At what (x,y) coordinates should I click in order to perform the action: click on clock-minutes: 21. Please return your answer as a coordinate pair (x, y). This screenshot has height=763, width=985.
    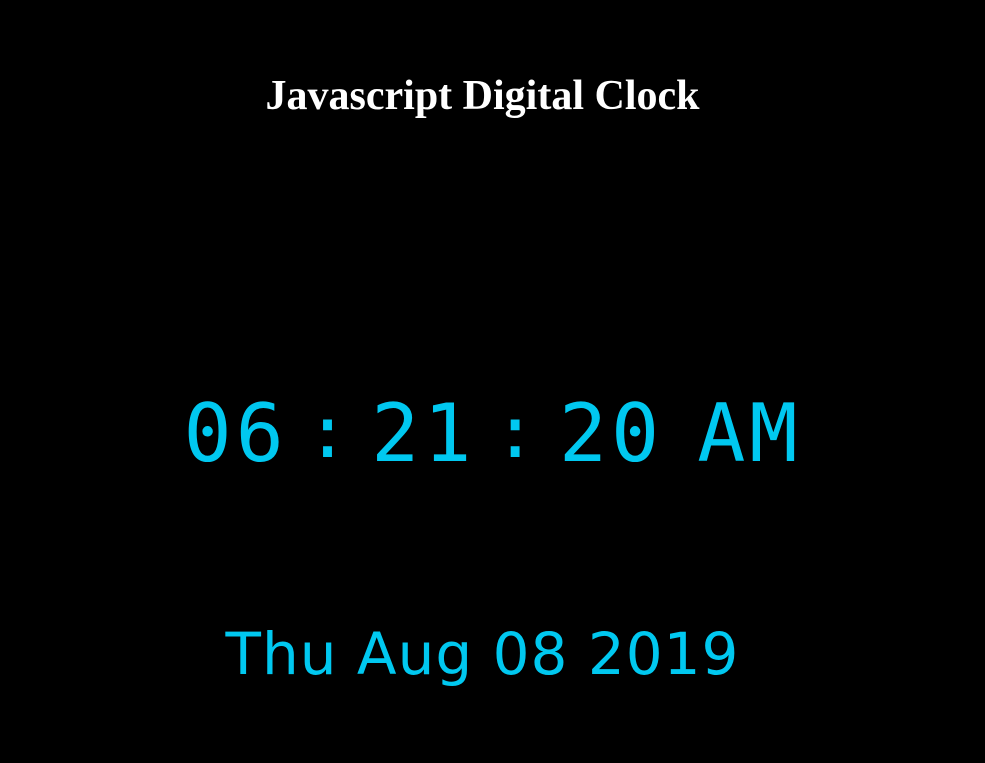
    Looking at the image, I should click on (423, 433).